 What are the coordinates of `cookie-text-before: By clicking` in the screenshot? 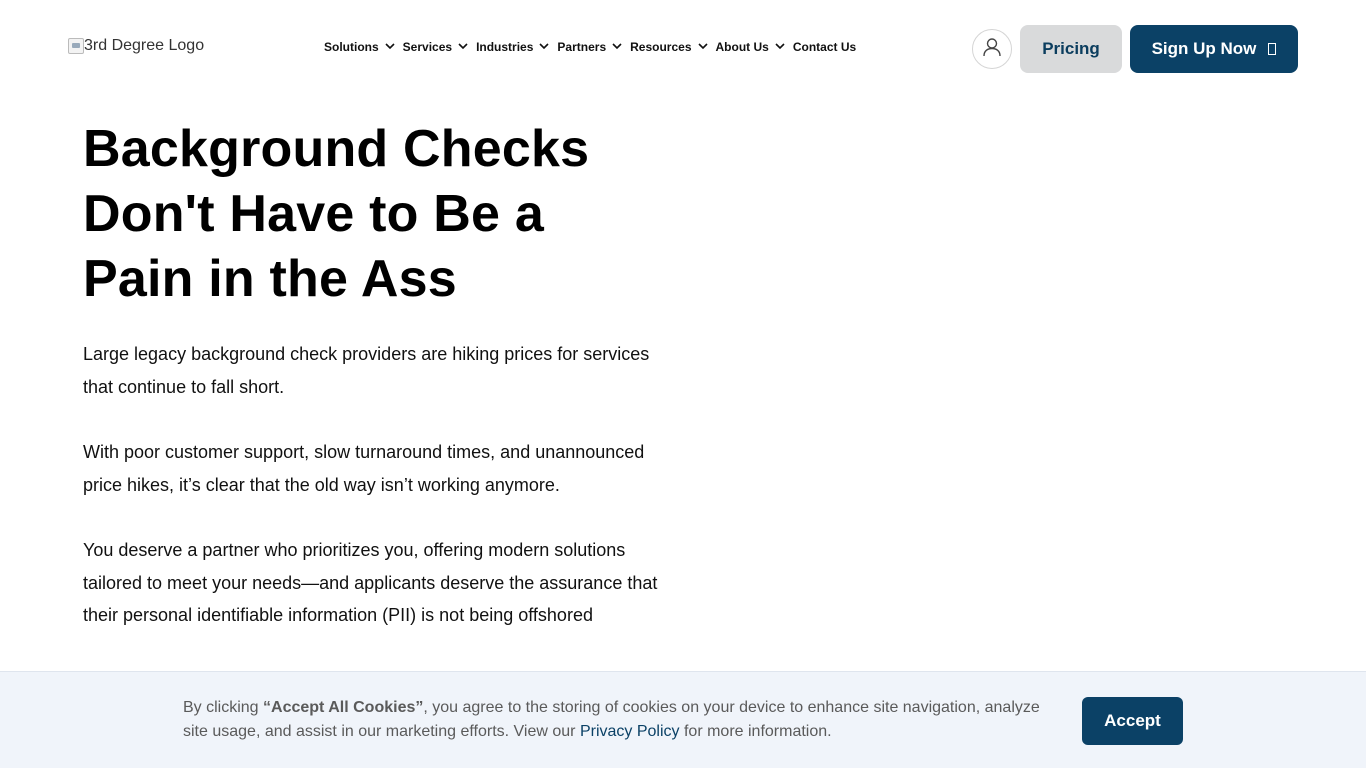 It's located at (223, 707).